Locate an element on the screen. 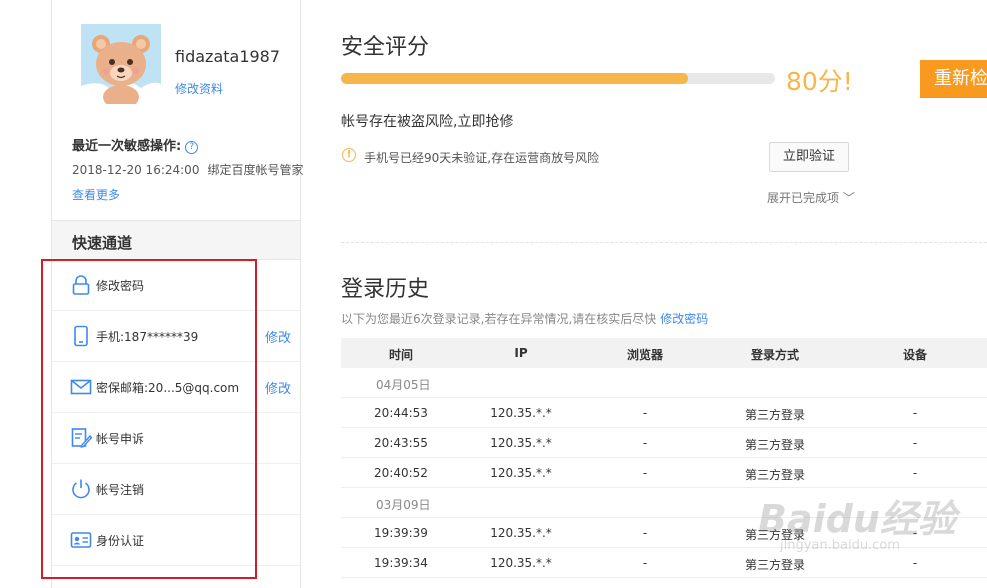 The height and width of the screenshot is (588, 987). security-score-title: 安全评分 is located at coordinates (385, 47).